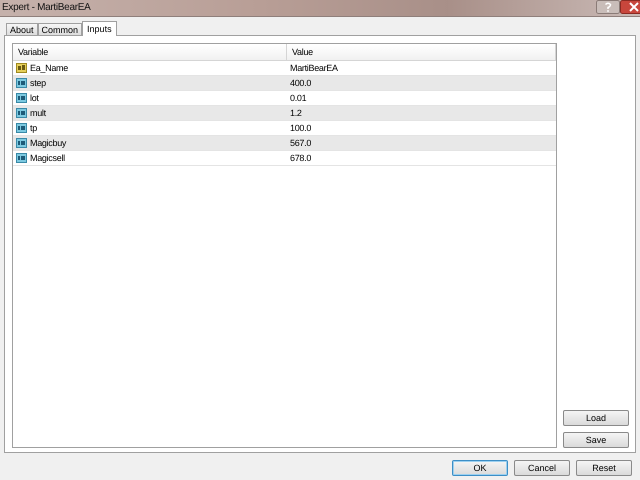  Describe the element at coordinates (314, 68) in the screenshot. I see `variable-value: MartiBearEA` at that location.